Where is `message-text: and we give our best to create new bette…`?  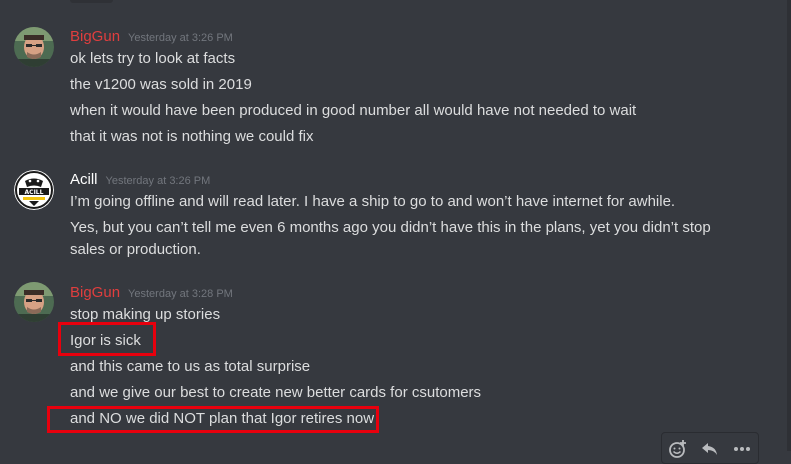
message-text: and we give our best to create new bette… is located at coordinates (276, 392).